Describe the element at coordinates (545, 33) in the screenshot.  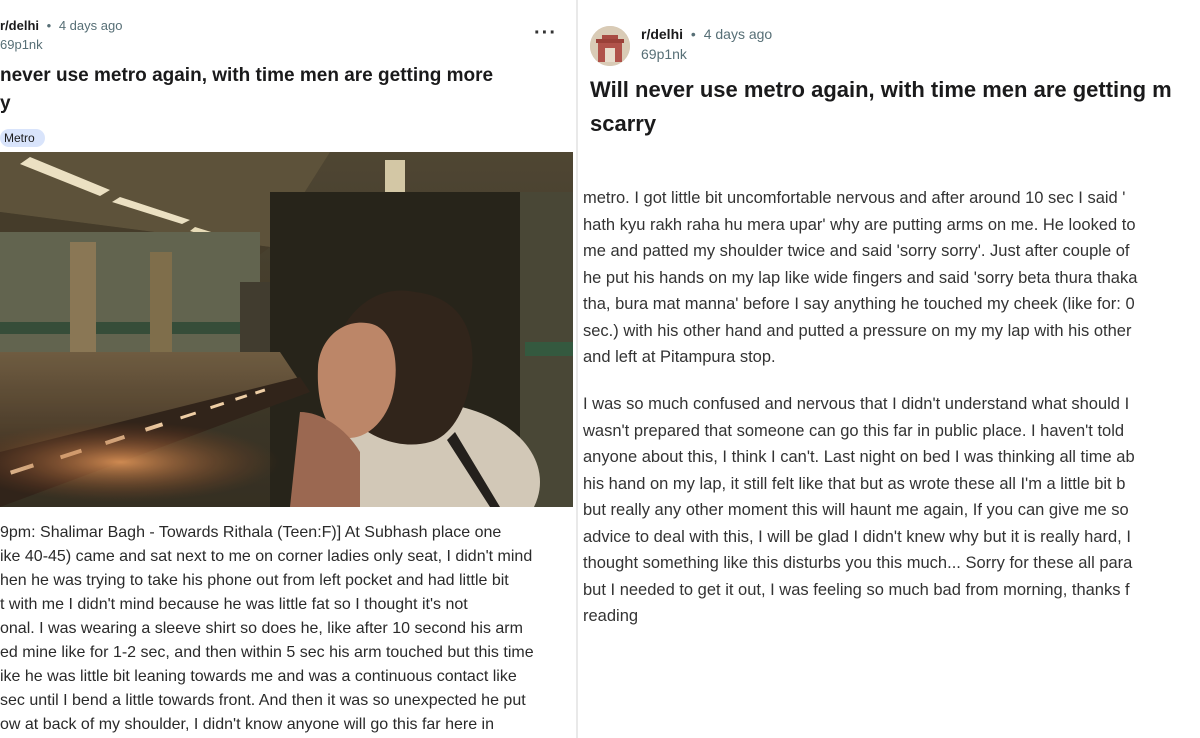
I see `more-options-icon: ···` at that location.